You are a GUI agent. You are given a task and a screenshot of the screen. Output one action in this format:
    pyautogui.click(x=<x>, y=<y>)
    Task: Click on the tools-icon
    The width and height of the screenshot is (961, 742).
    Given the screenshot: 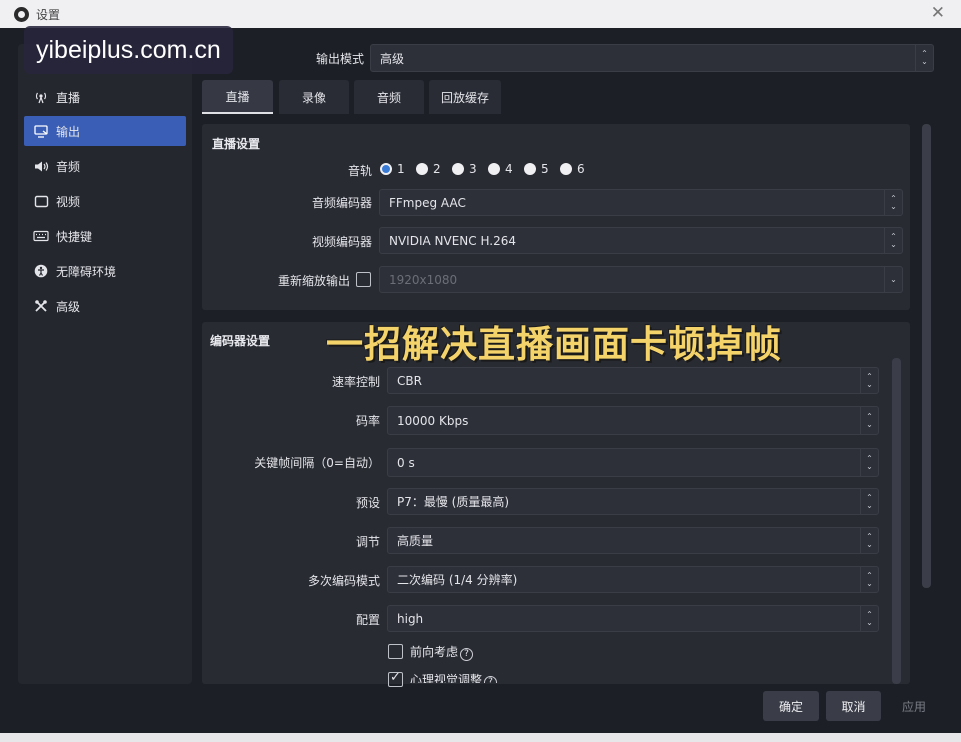 What is the action you would take?
    pyautogui.click(x=41, y=306)
    